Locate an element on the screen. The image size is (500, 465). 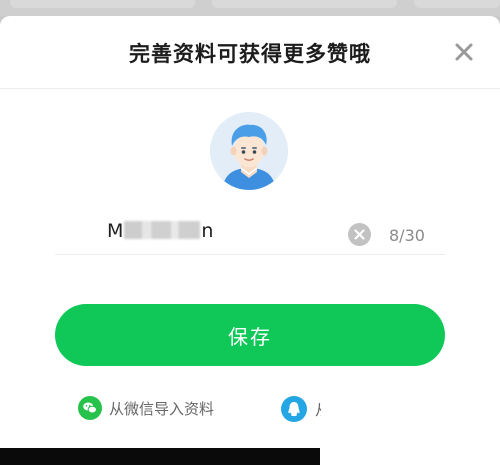
import-from-wechat: 从微信导入资料 is located at coordinates (146, 408).